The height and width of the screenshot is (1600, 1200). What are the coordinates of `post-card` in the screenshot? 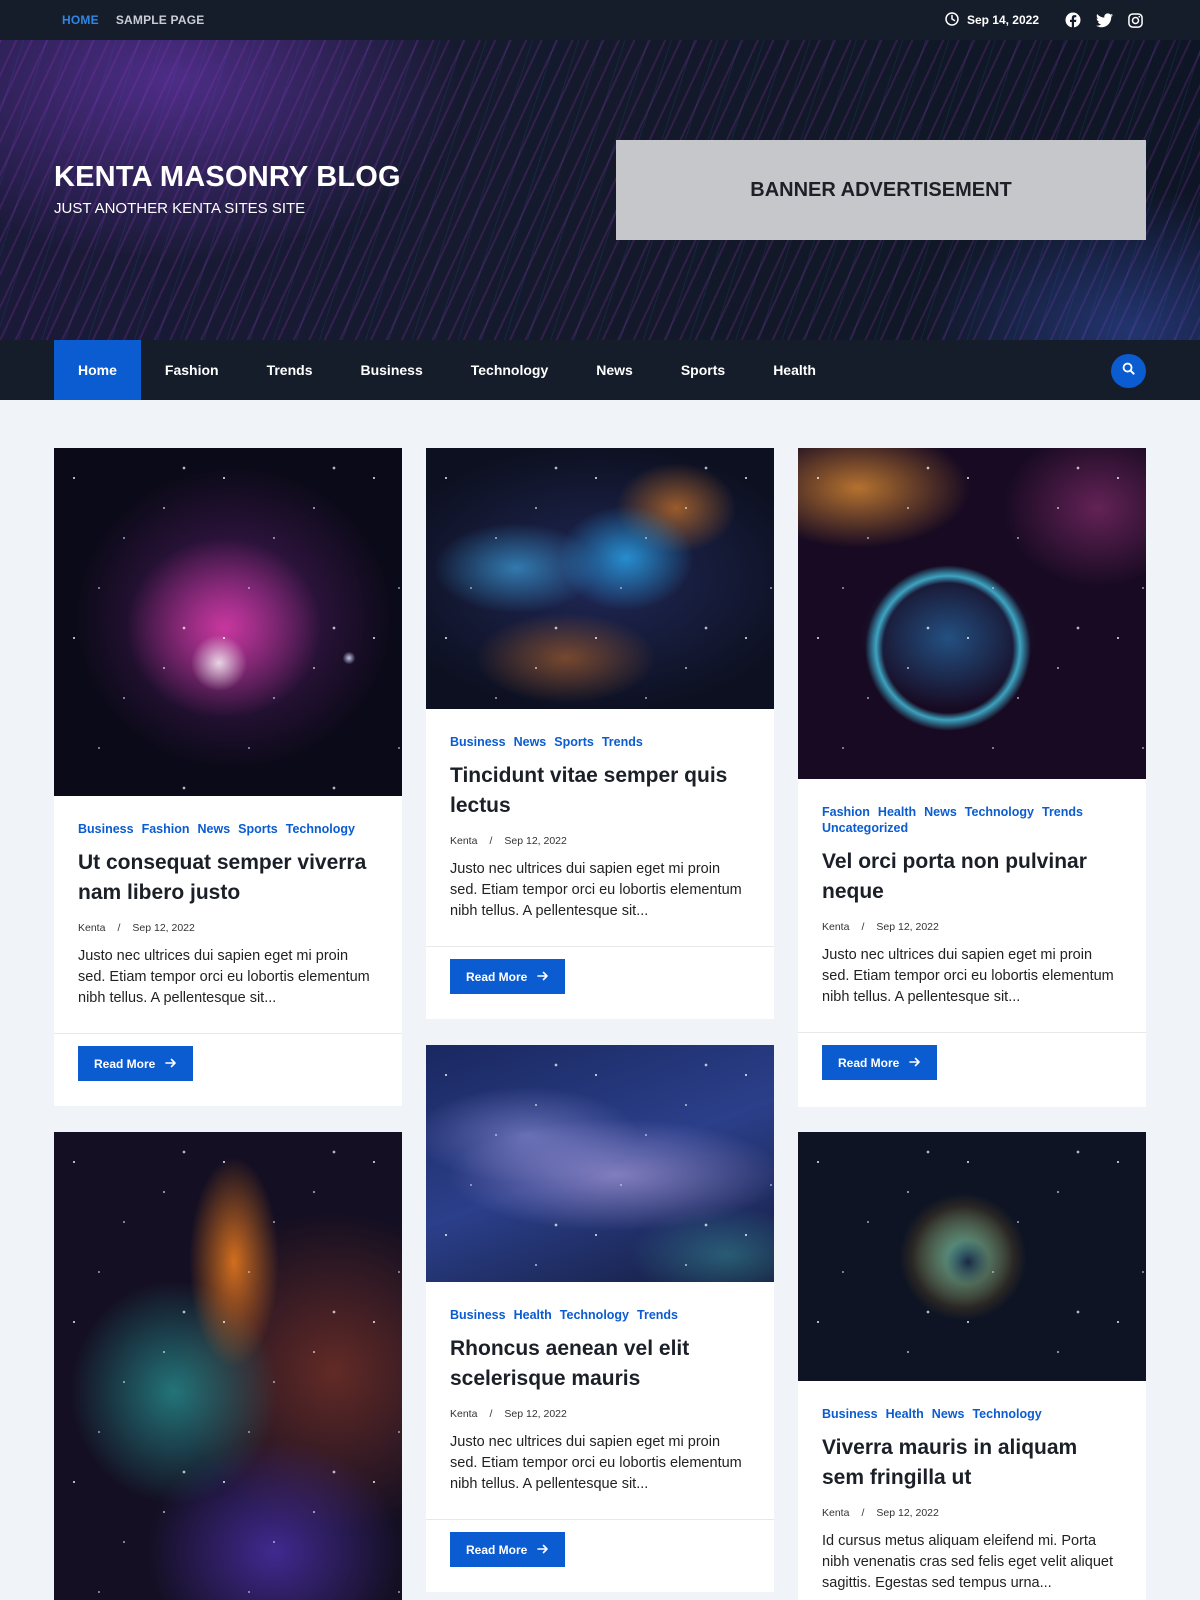 It's located at (228, 1366).